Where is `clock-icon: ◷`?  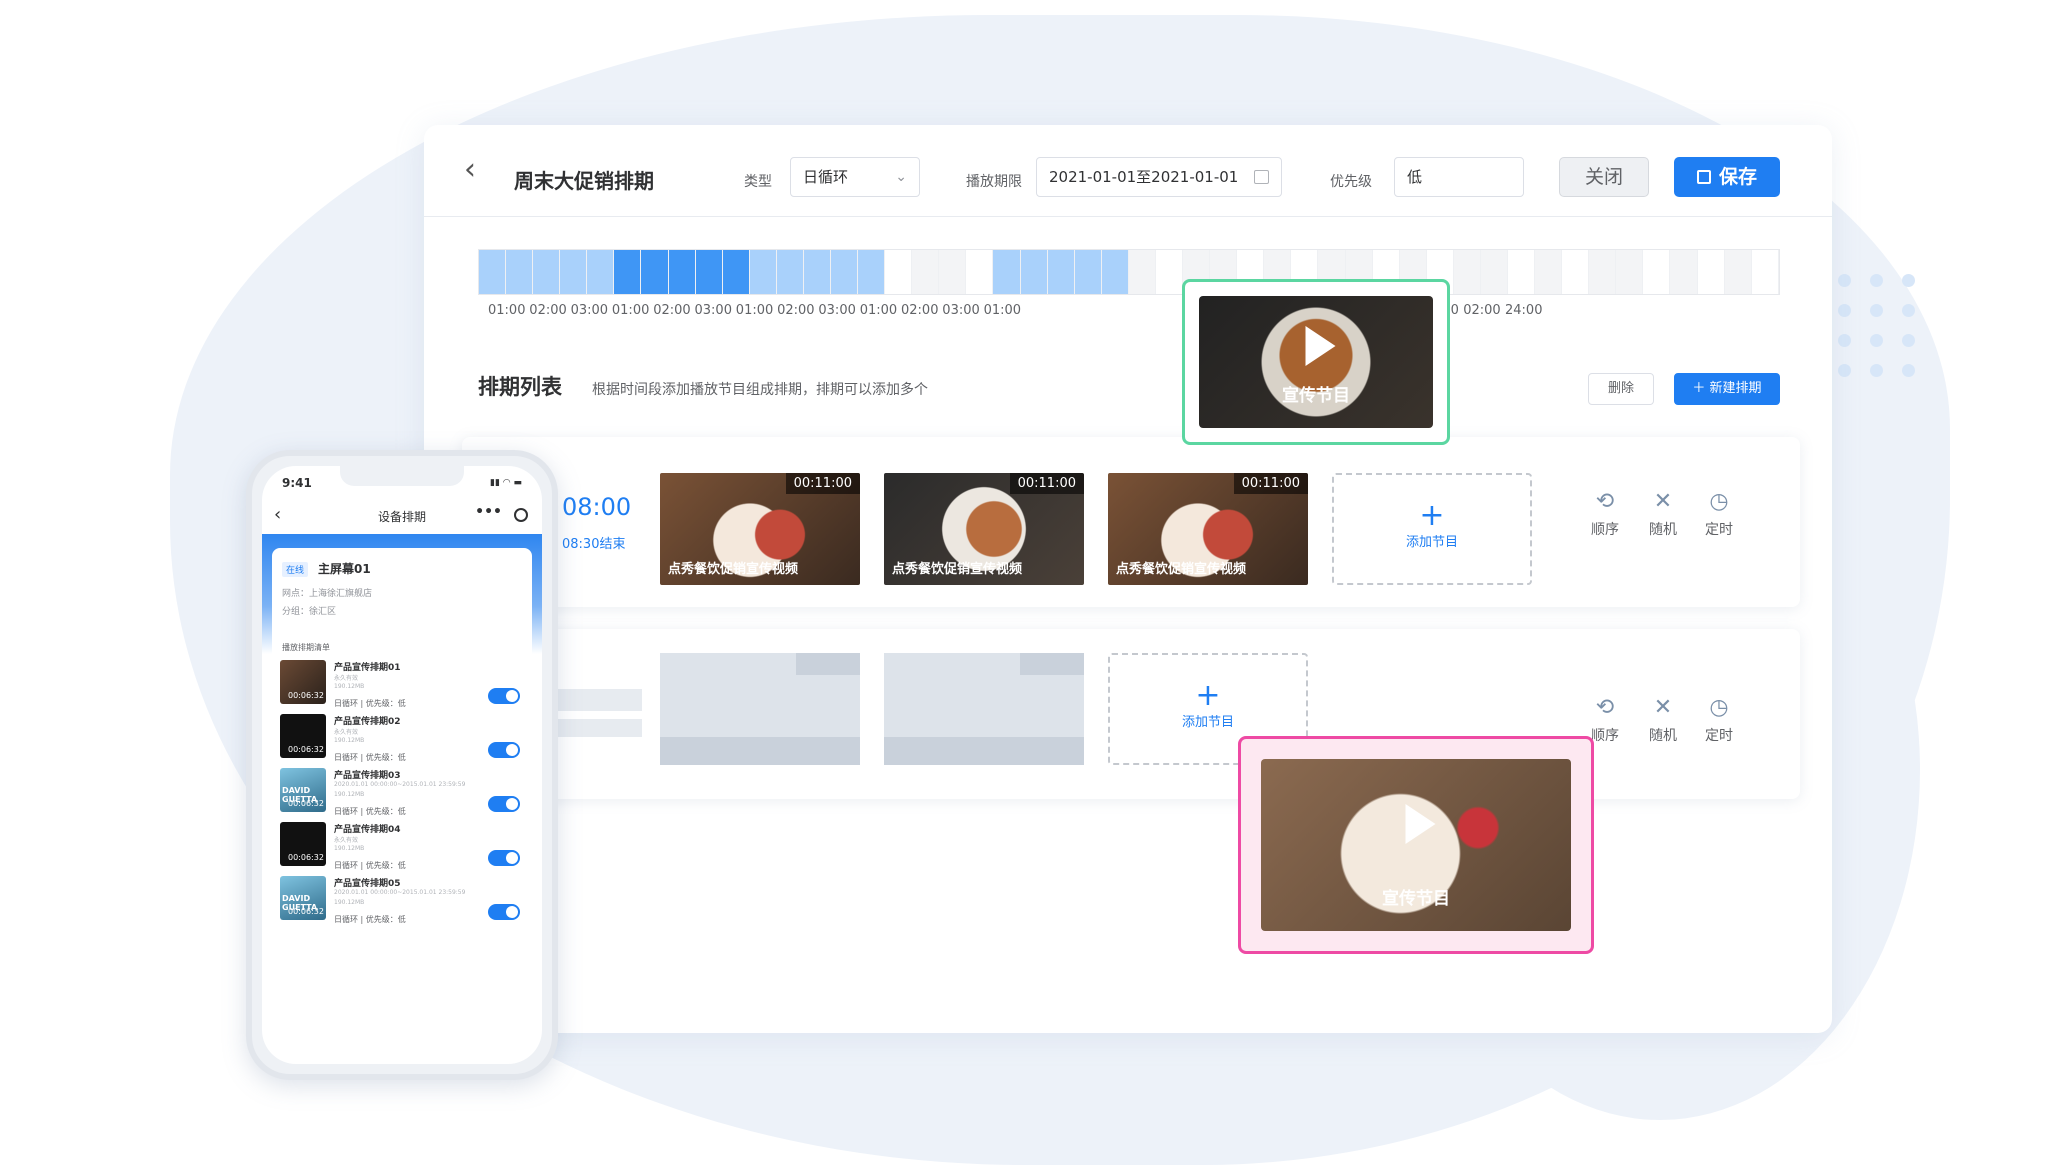 clock-icon: ◷ is located at coordinates (1719, 501).